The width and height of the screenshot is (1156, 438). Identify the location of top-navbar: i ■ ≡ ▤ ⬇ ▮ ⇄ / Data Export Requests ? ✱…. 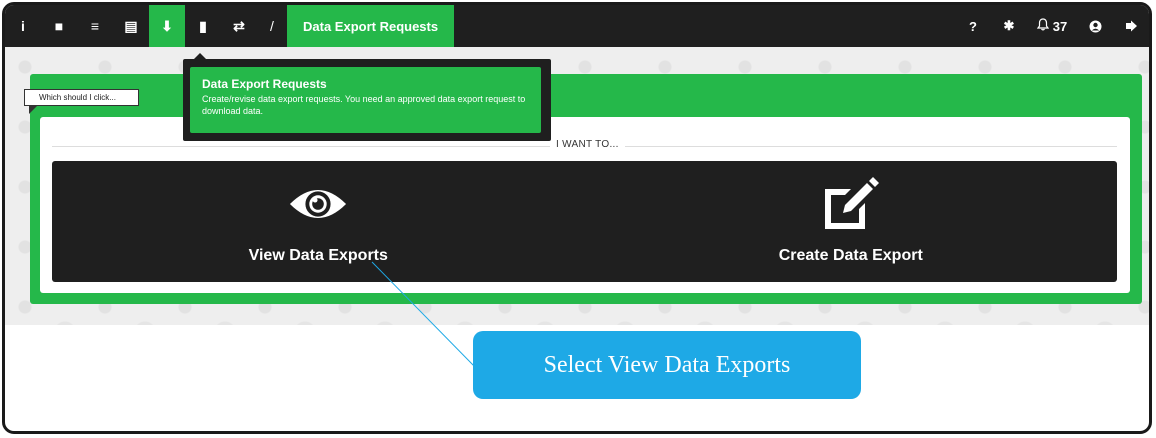
(577, 26).